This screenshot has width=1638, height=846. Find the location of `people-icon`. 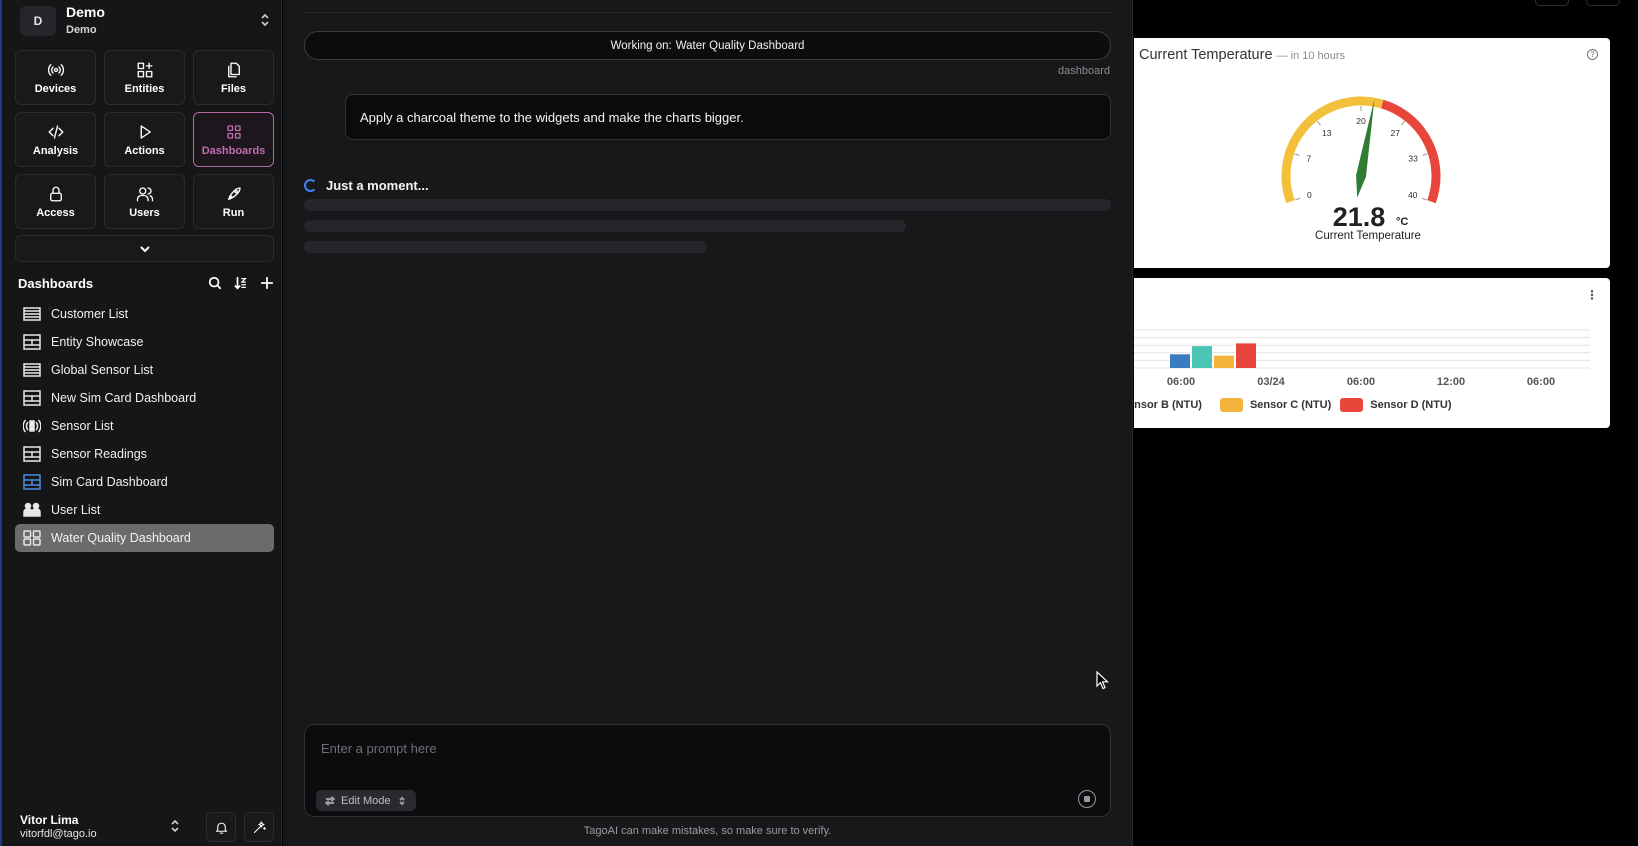

people-icon is located at coordinates (32, 510).